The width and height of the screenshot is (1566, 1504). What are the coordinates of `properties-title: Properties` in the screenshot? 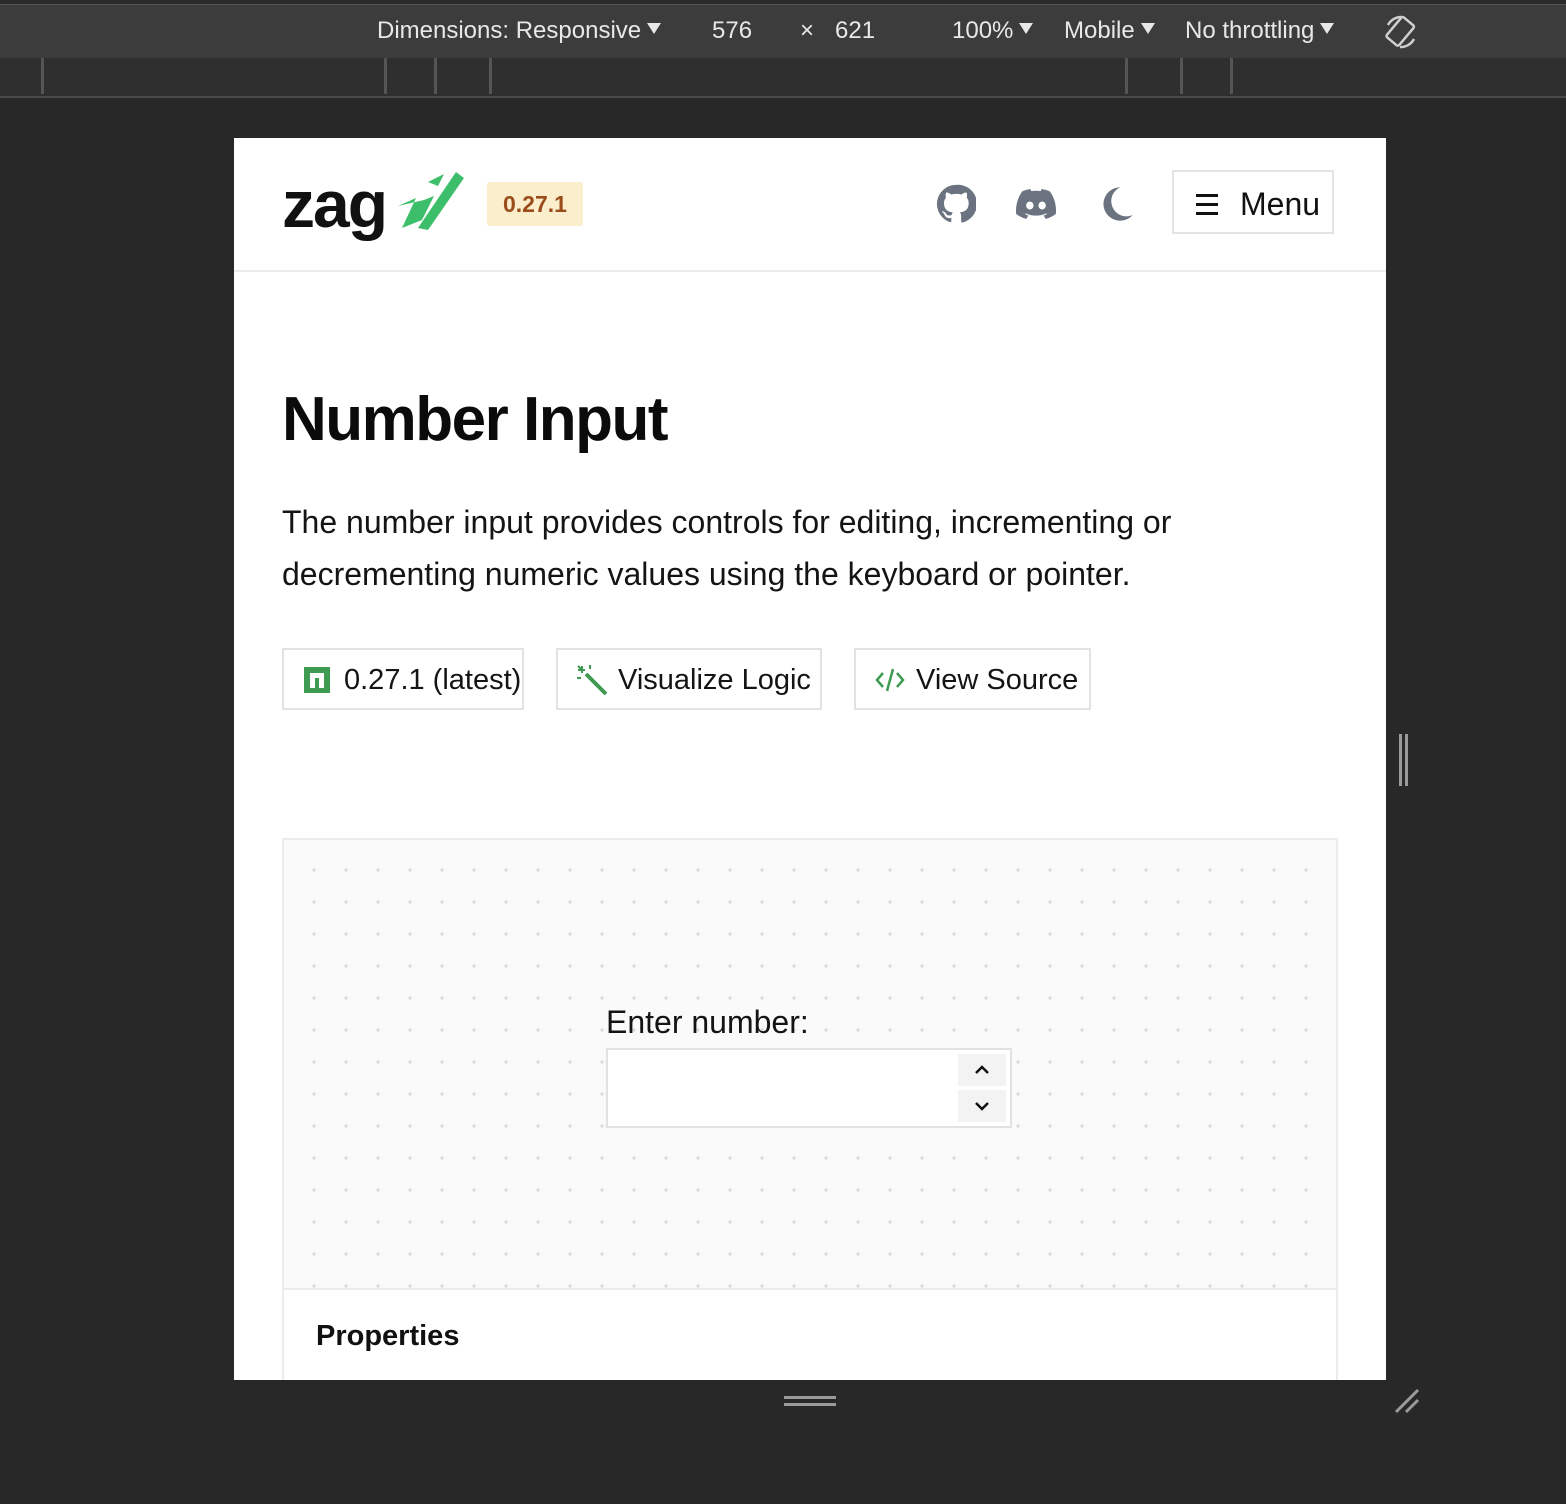 It's located at (388, 1336).